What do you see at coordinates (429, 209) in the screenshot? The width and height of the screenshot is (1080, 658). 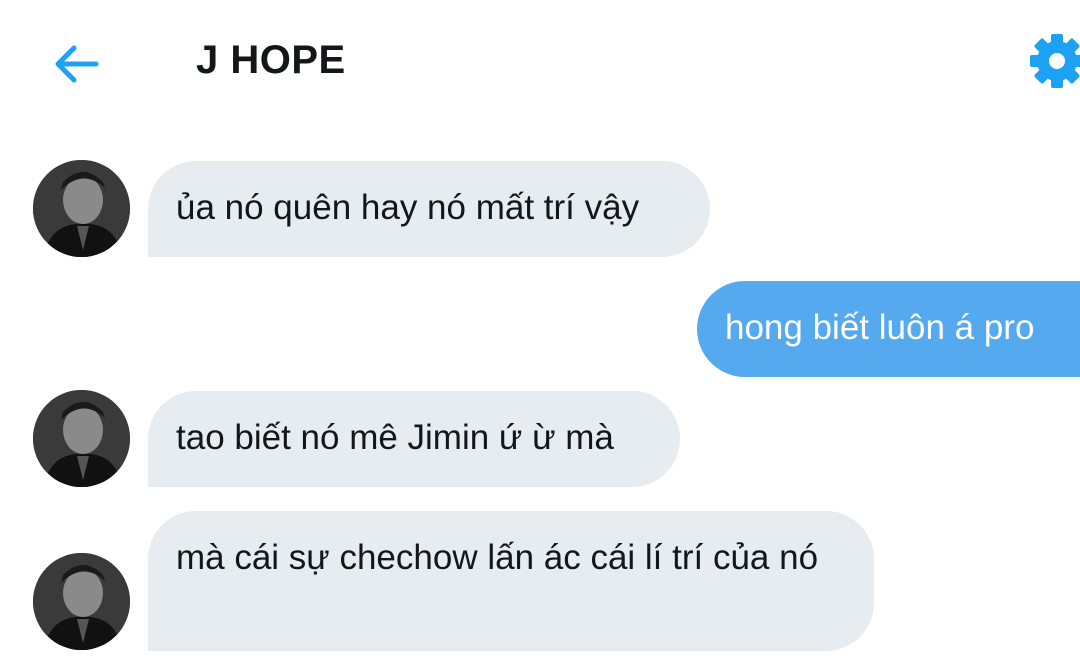 I see `message-bubble: ủa nó quên hay nó mất trí vậy` at bounding box center [429, 209].